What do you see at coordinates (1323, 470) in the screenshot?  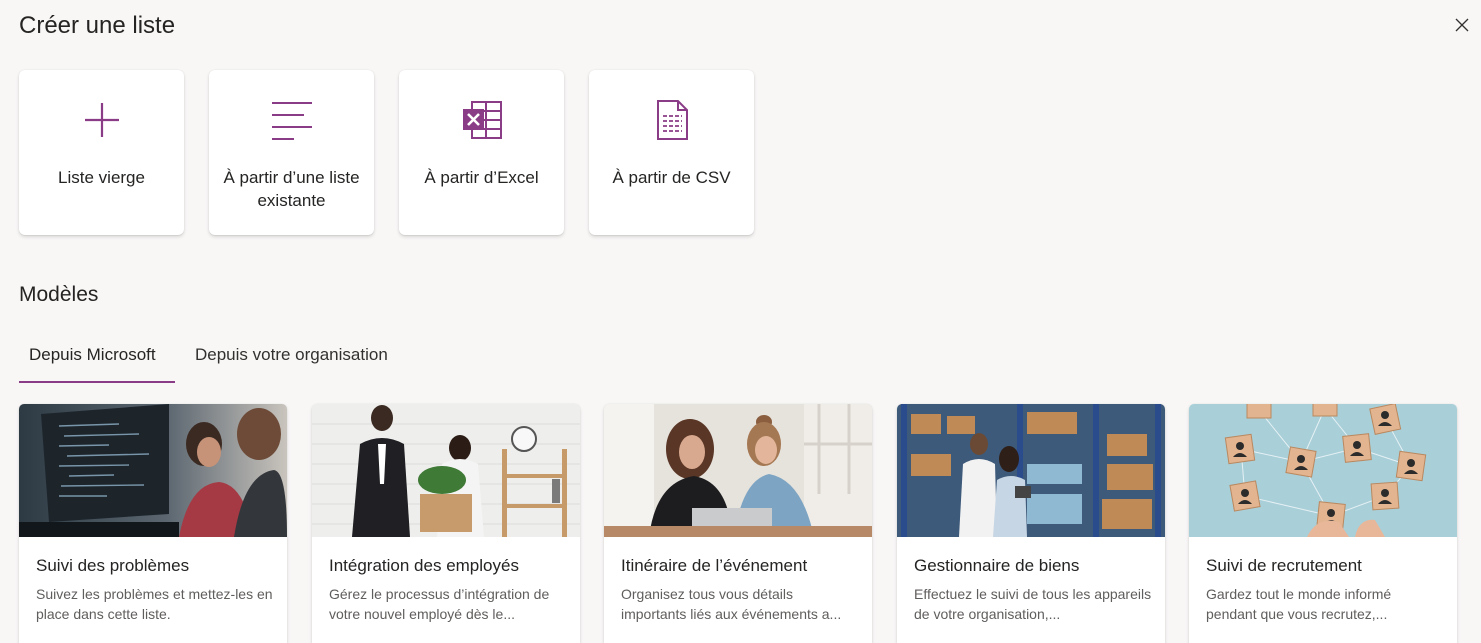 I see `recruiting-network-photo` at bounding box center [1323, 470].